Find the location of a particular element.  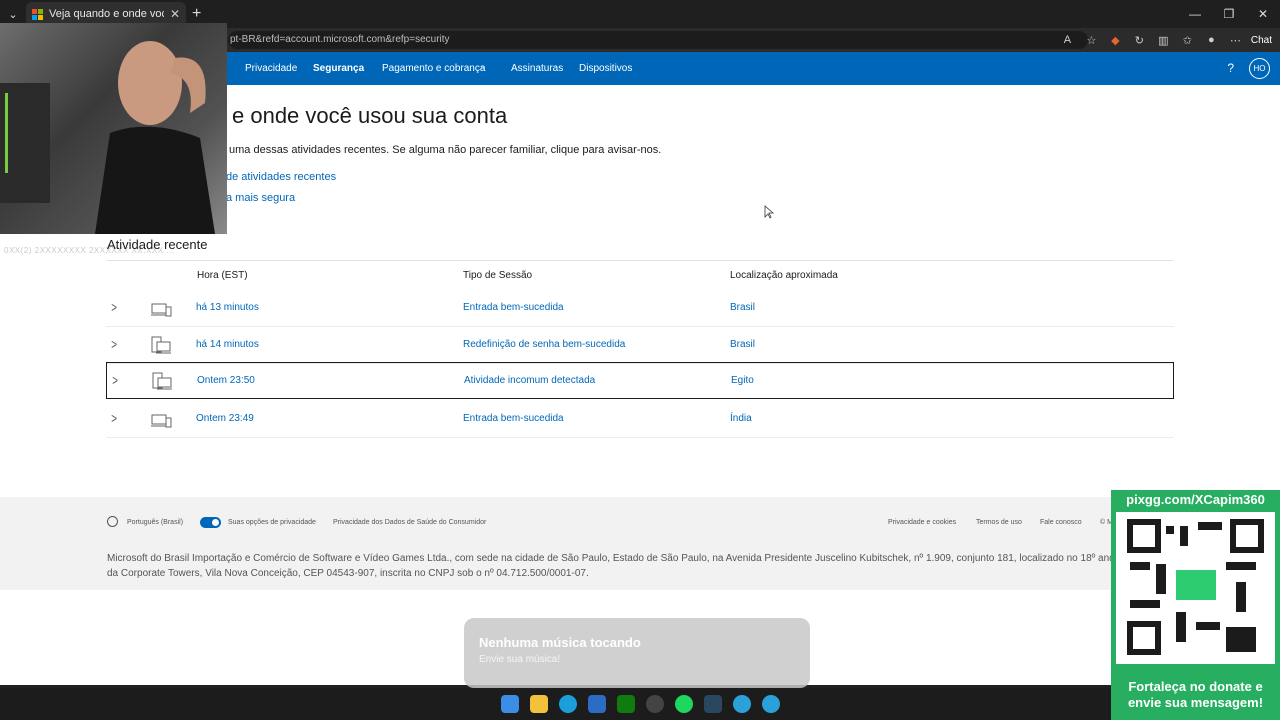

row-time: há 14 minutos is located at coordinates (227, 344).